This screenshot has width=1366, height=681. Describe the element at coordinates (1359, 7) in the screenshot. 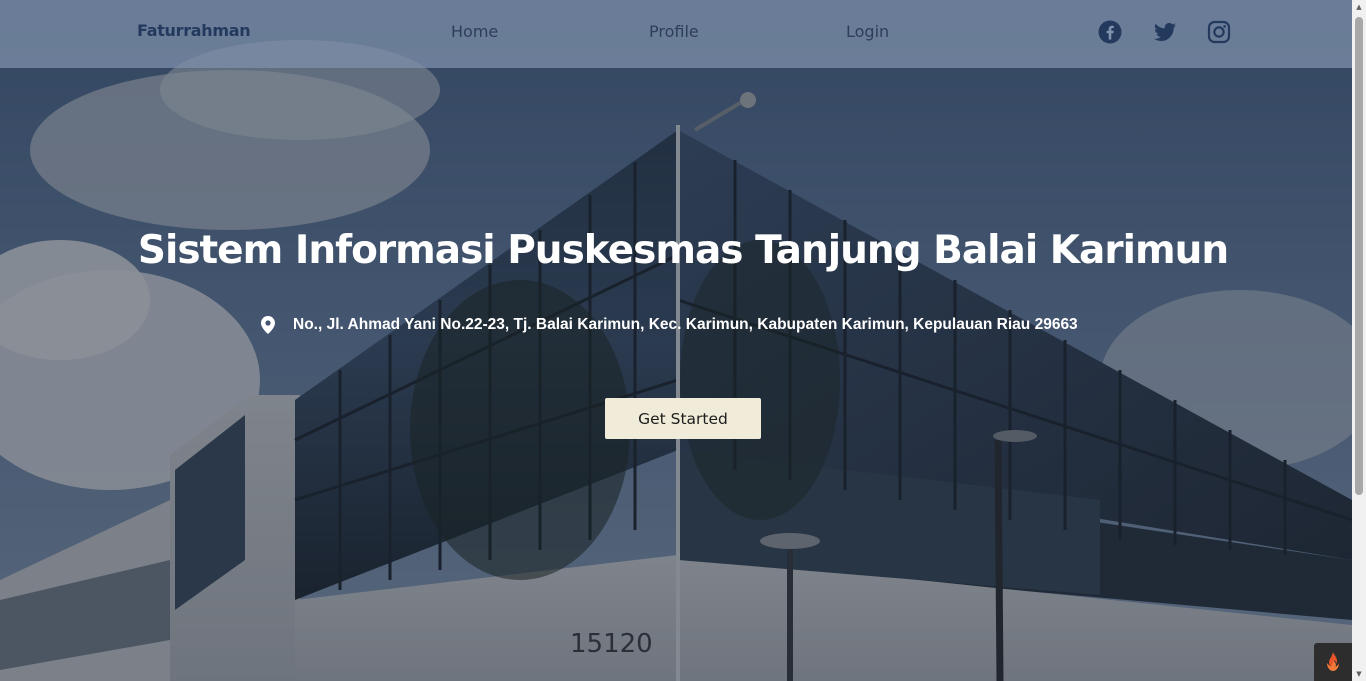

I see `scroll-up-arrow-icon: ▲` at that location.